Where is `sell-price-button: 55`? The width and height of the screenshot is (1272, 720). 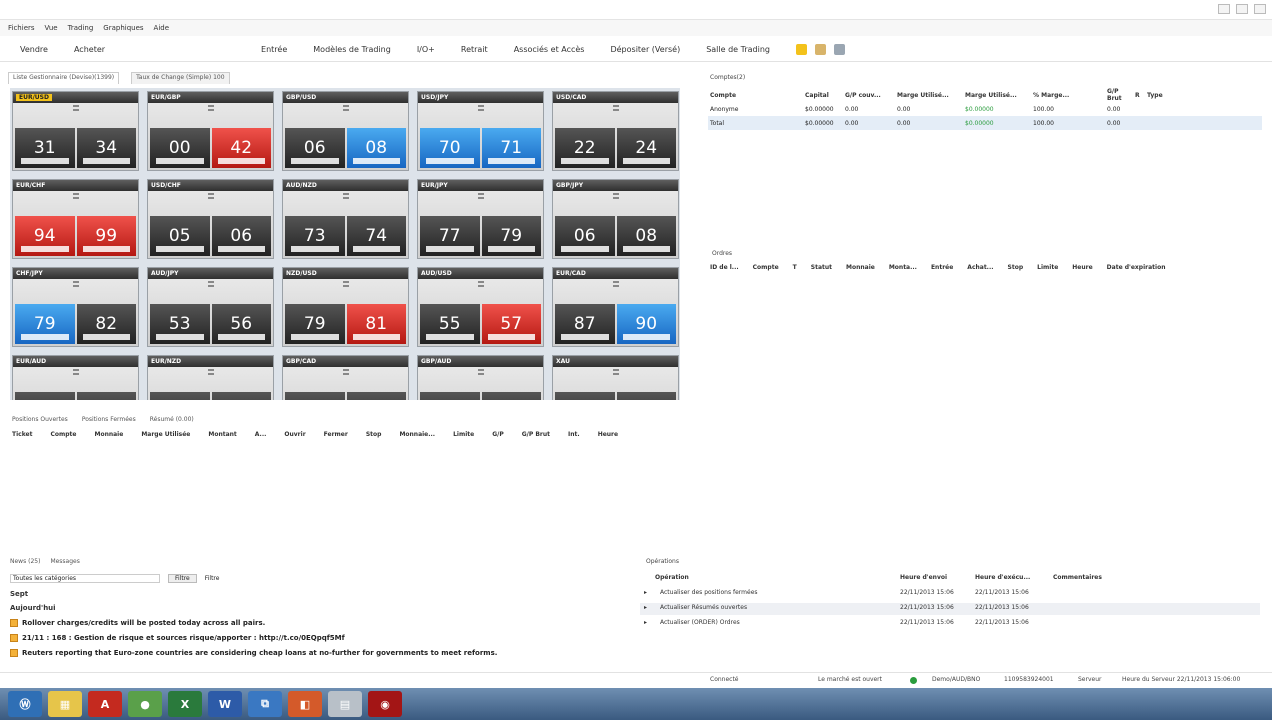
sell-price-button: 55 is located at coordinates (450, 324).